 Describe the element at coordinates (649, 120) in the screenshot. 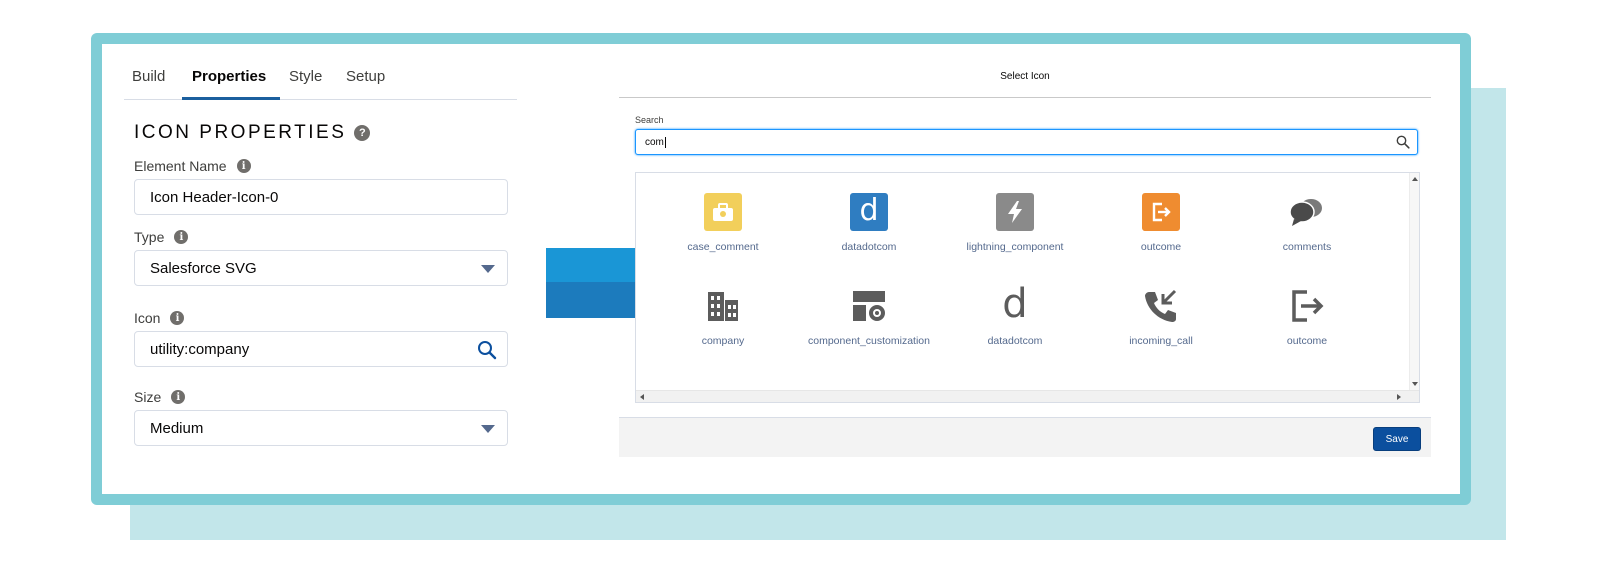

I see `search-label: Search` at that location.